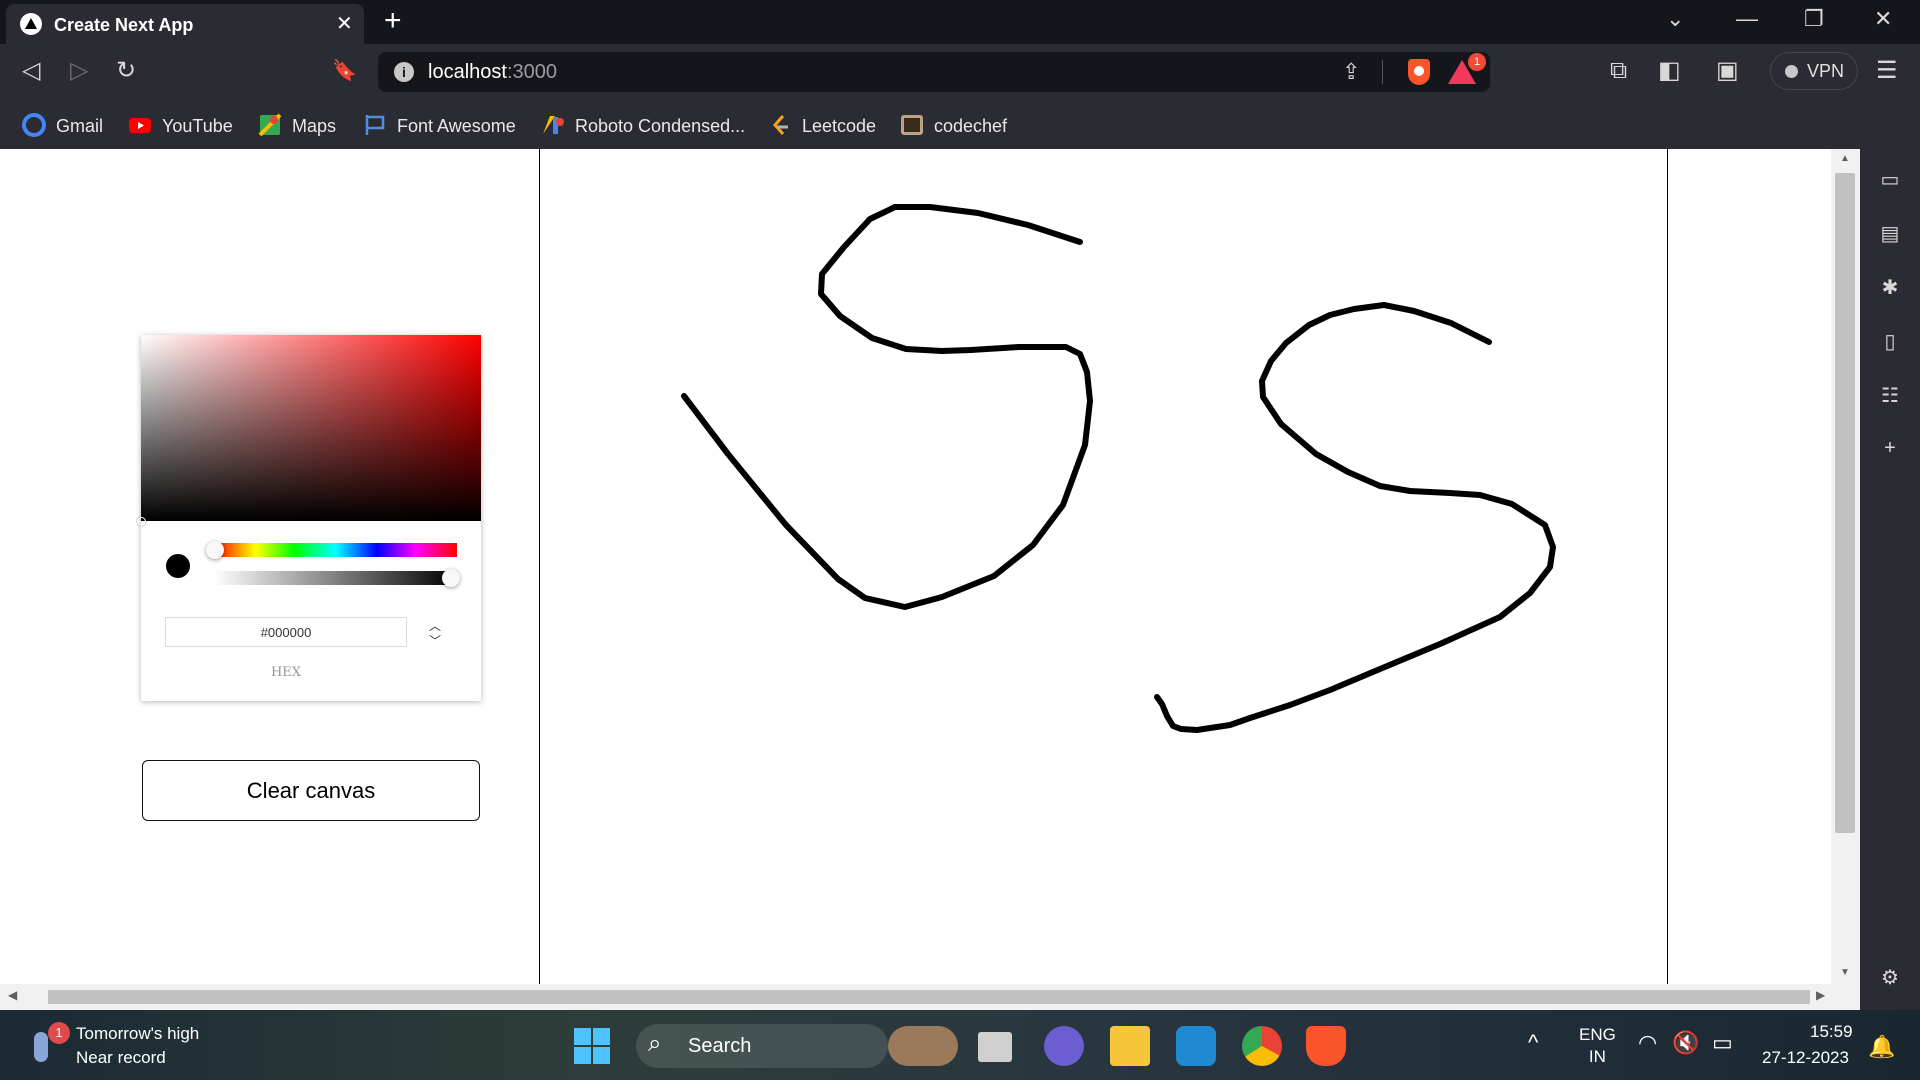 The image size is (1920, 1080). Describe the element at coordinates (121, 1058) in the screenshot. I see `weather-subtitle: Near record` at that location.